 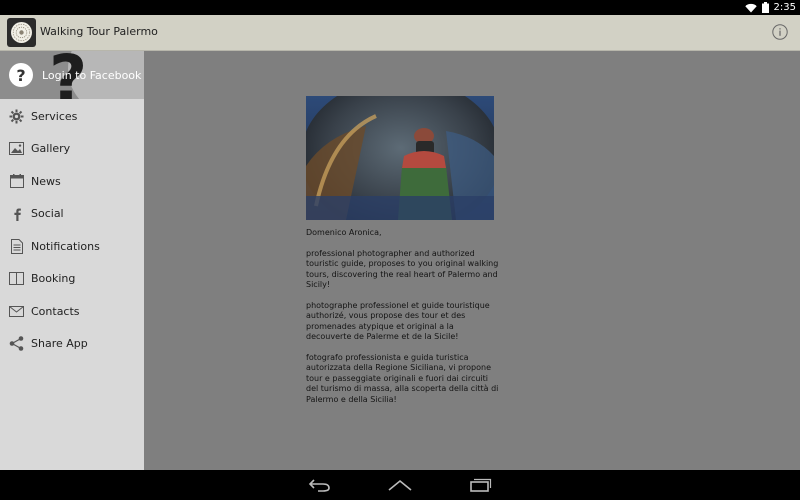 I want to click on question-avatar-icon: ?, so click(x=21, y=75).